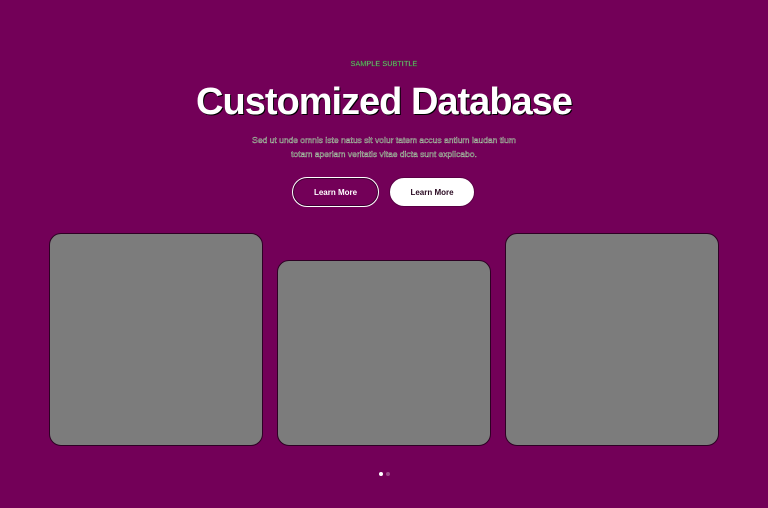 This screenshot has height=508, width=768. I want to click on learn-more-outline-button: Learn More, so click(335, 192).